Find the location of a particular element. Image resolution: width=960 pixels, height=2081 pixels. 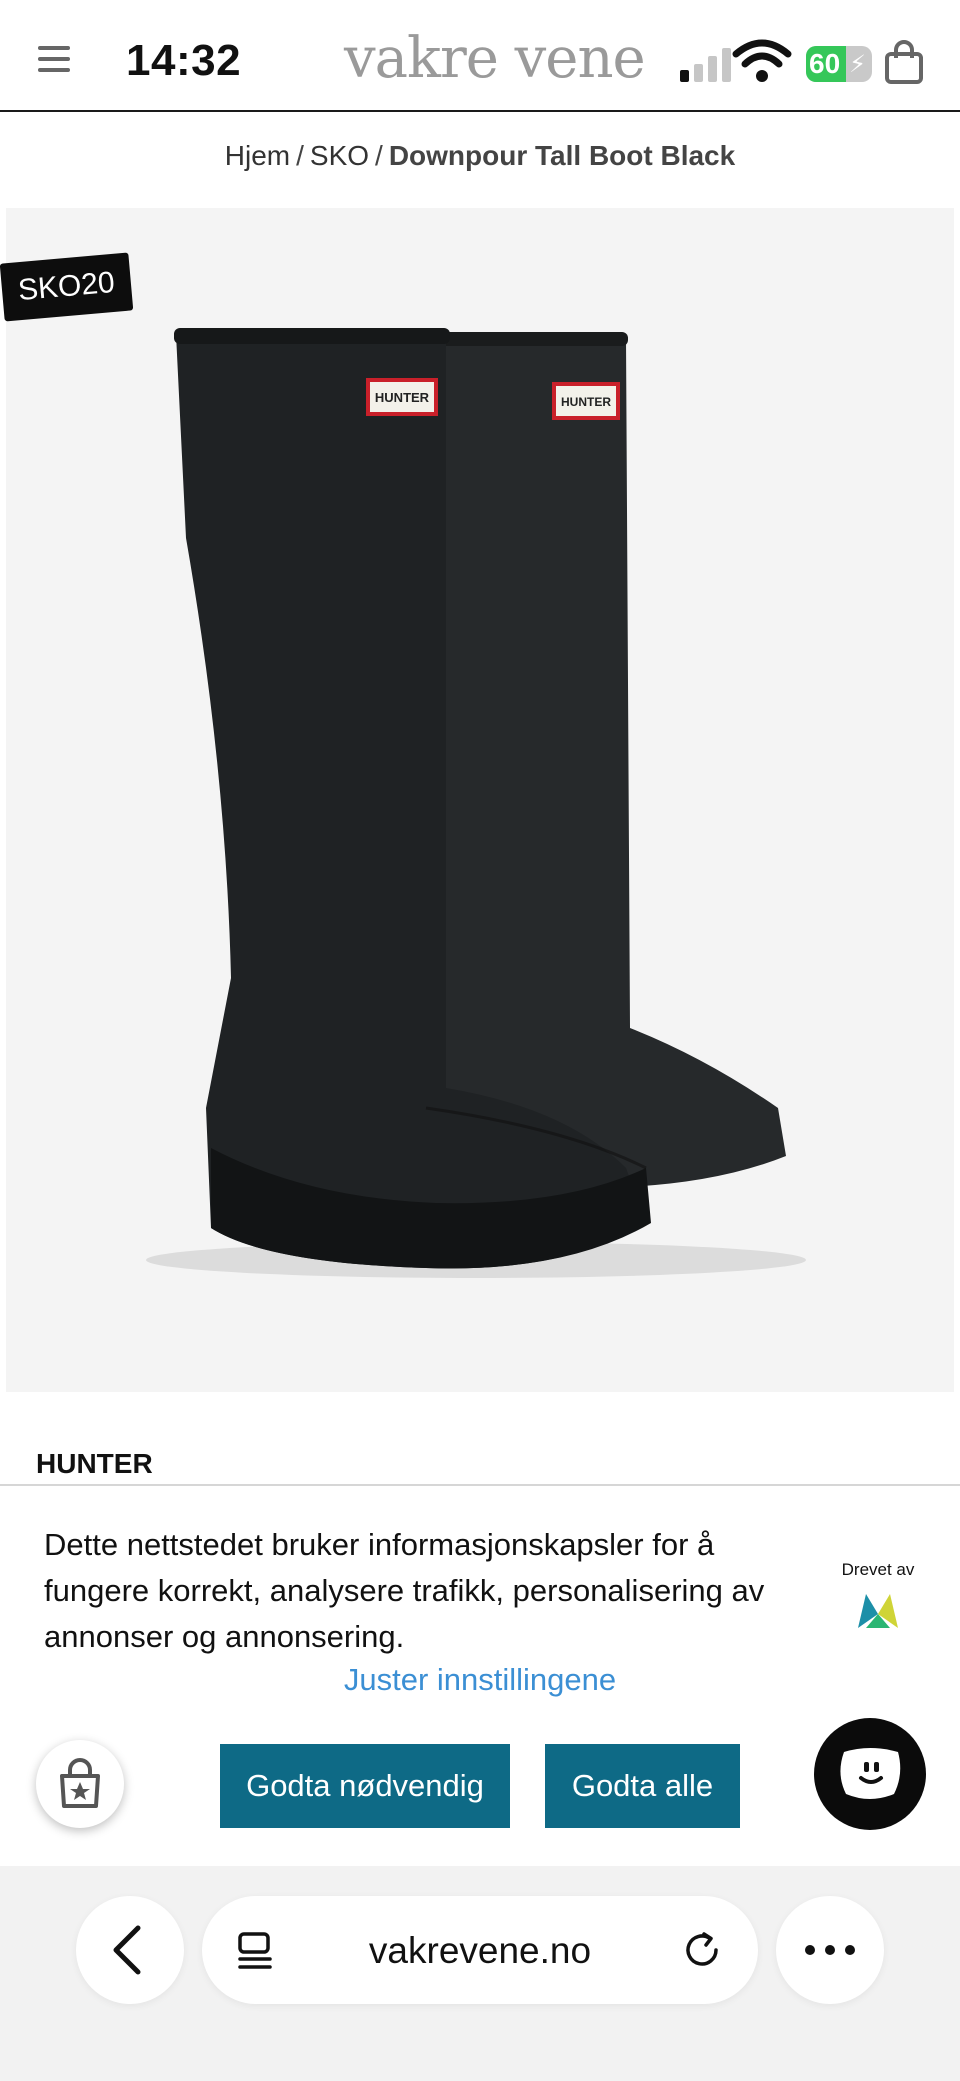

cellular-signal-icon is located at coordinates (708, 64).